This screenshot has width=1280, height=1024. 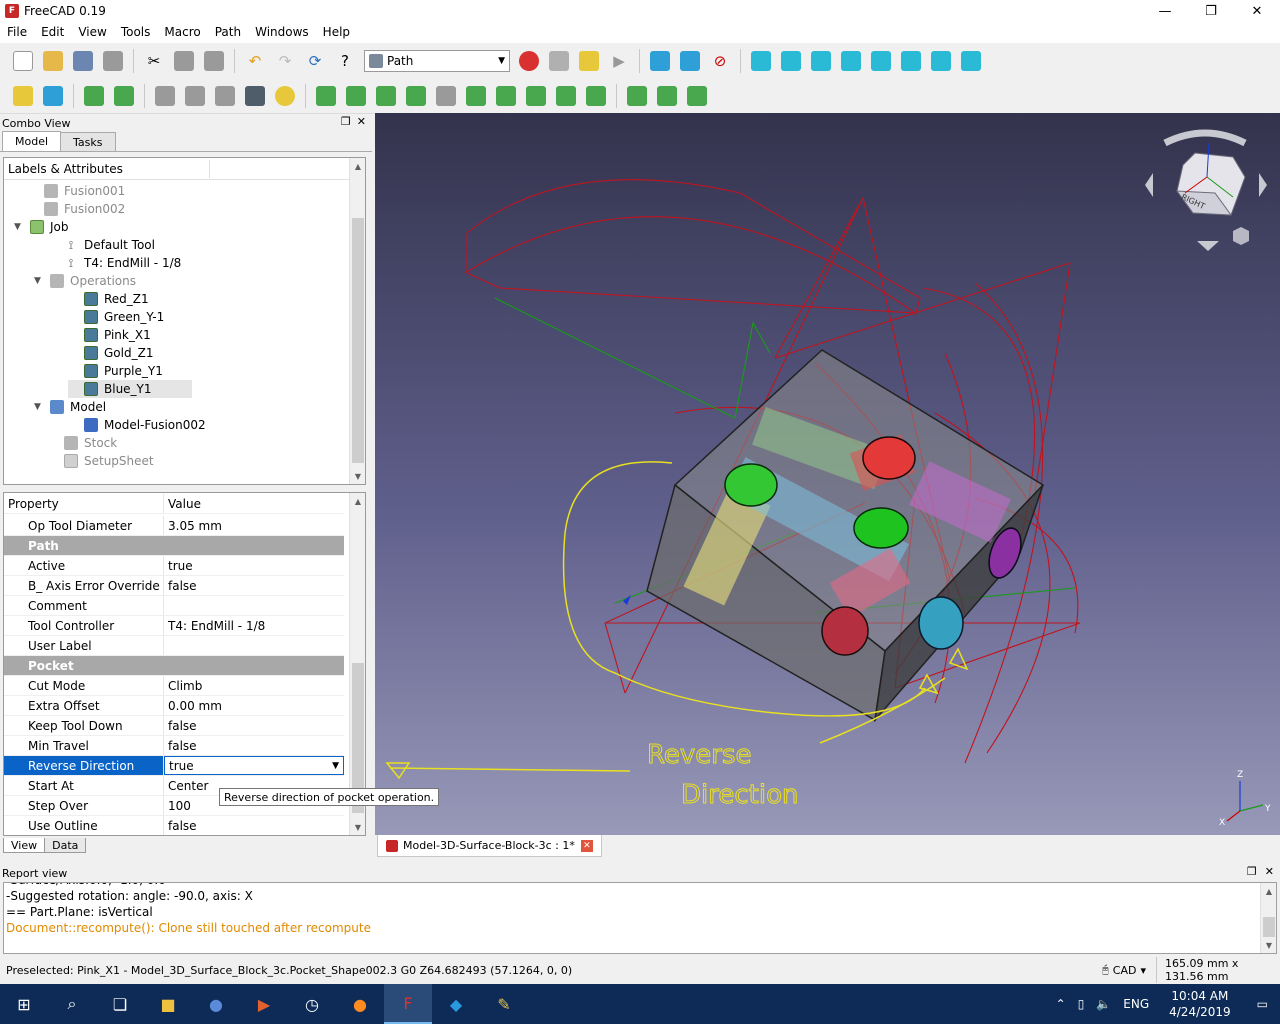 I want to click on start-button: ⊞, so click(x=24, y=1004).